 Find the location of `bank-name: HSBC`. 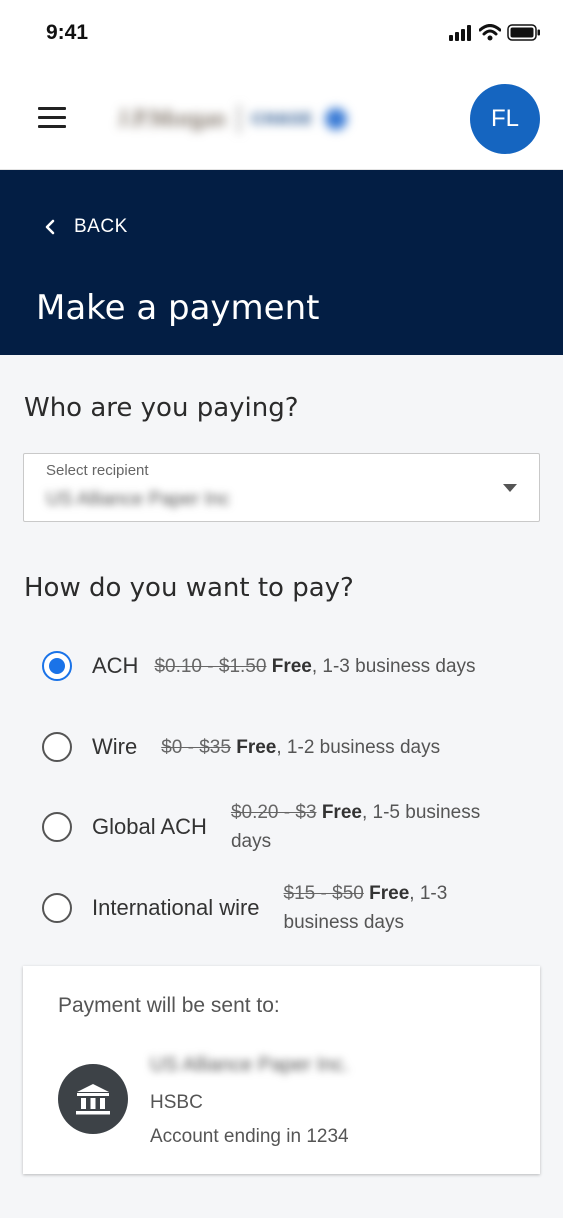

bank-name: HSBC is located at coordinates (176, 1102).